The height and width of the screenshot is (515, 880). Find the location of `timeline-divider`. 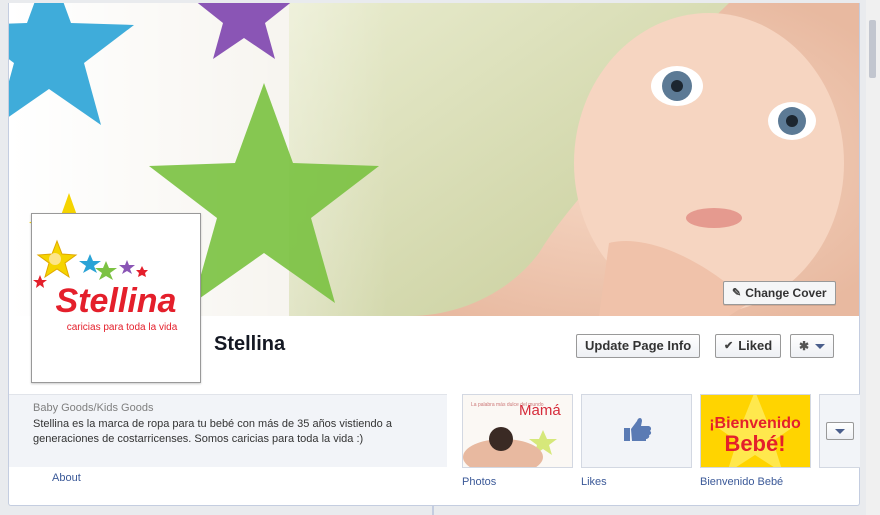

timeline-divider is located at coordinates (433, 510).